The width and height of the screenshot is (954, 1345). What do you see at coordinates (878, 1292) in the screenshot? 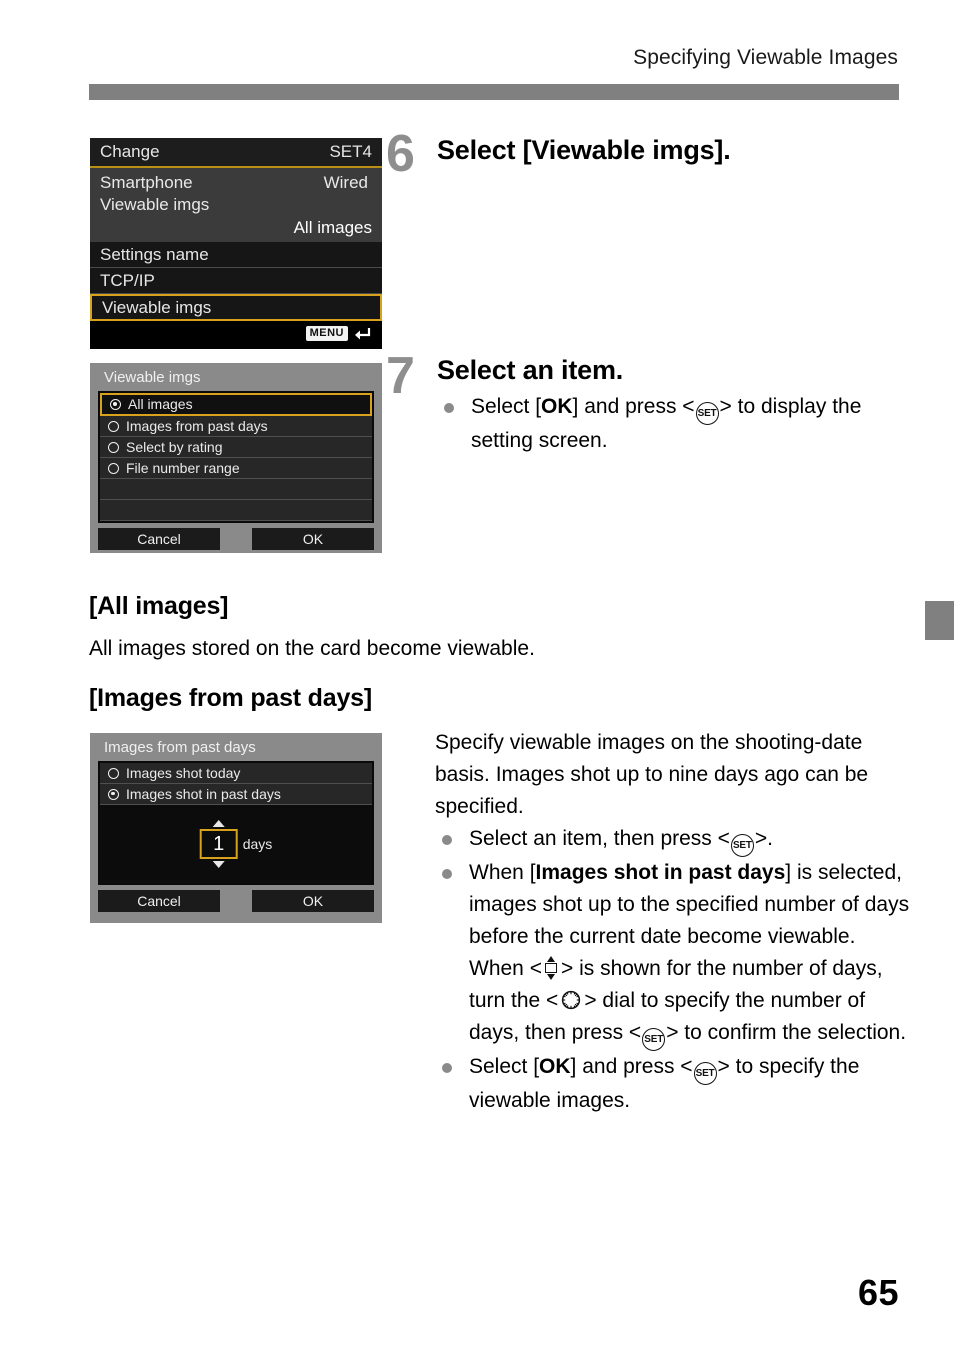
I see `page-number: 65` at bounding box center [878, 1292].